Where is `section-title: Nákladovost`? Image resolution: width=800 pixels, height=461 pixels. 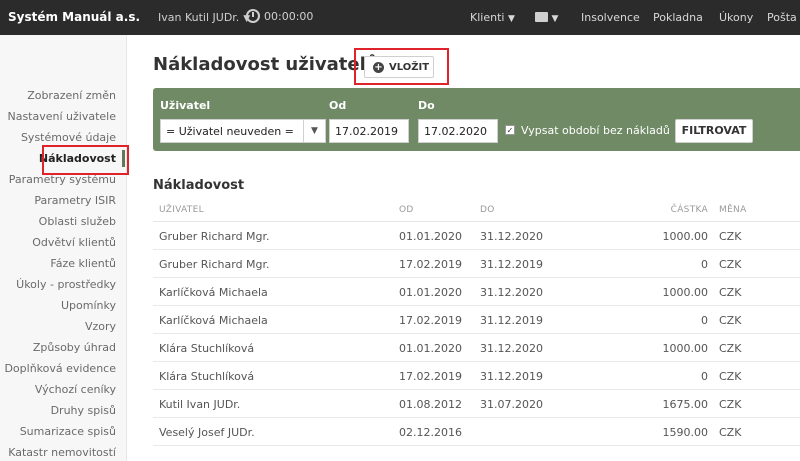 section-title: Nákladovost is located at coordinates (199, 185).